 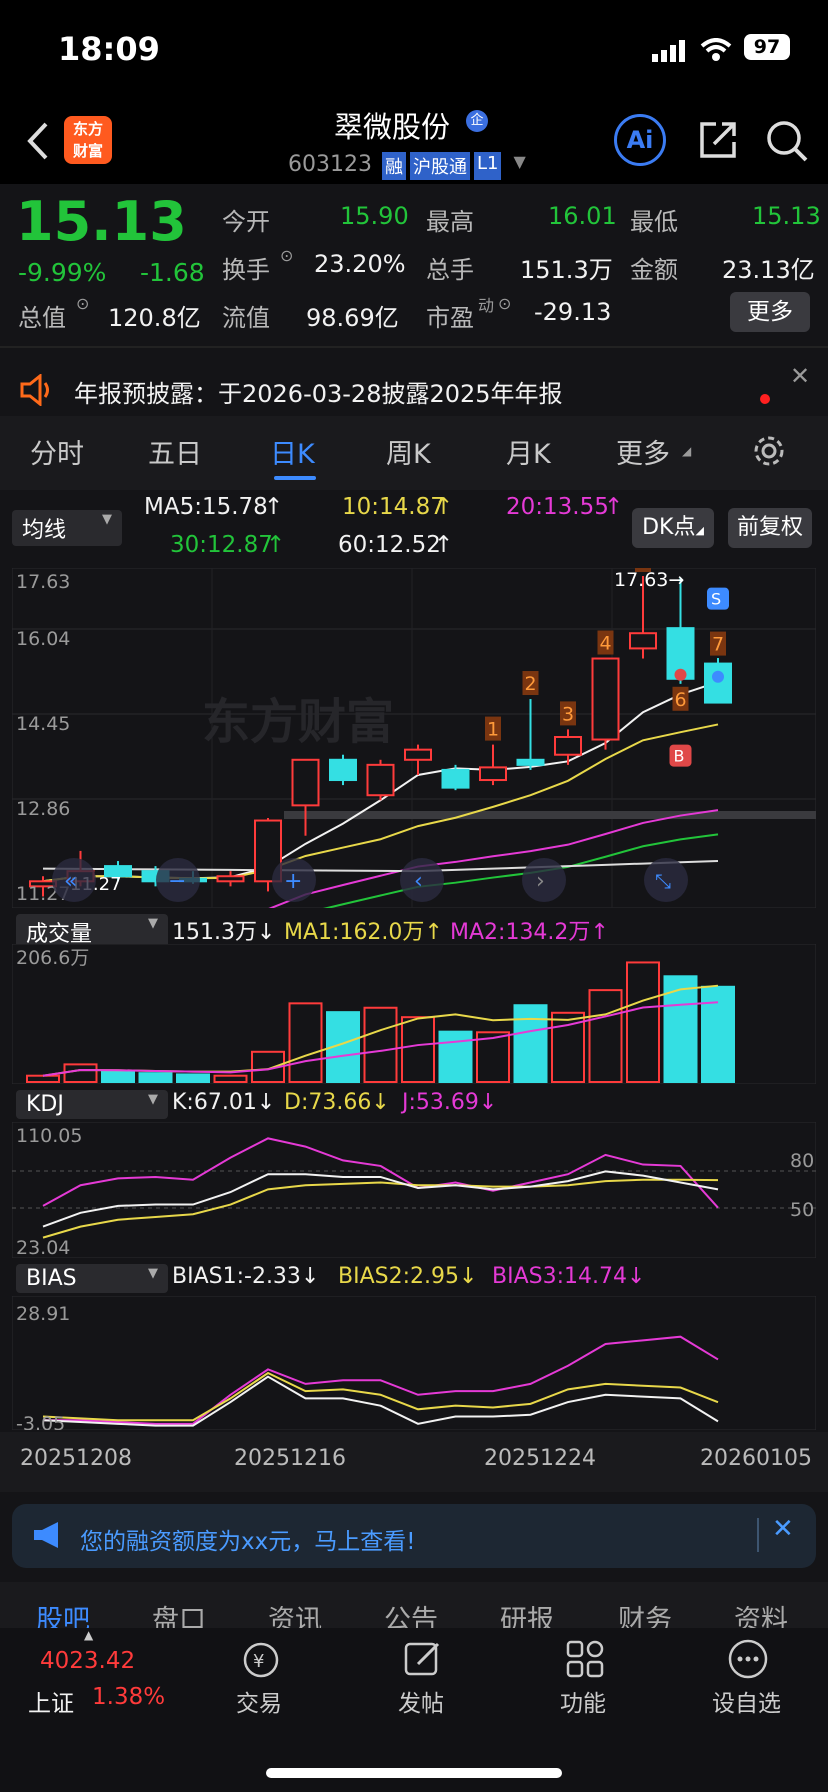 I want to click on functions-icon, so click(x=585, y=1661).